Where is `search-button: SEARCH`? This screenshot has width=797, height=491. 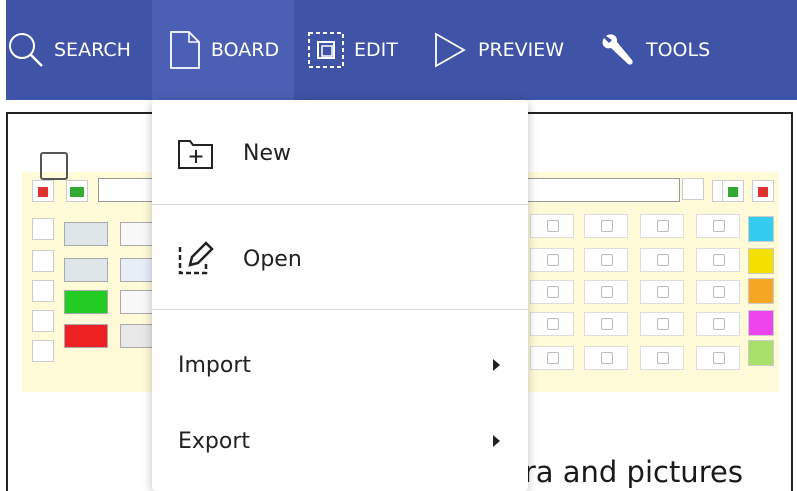 search-button: SEARCH is located at coordinates (76, 50).